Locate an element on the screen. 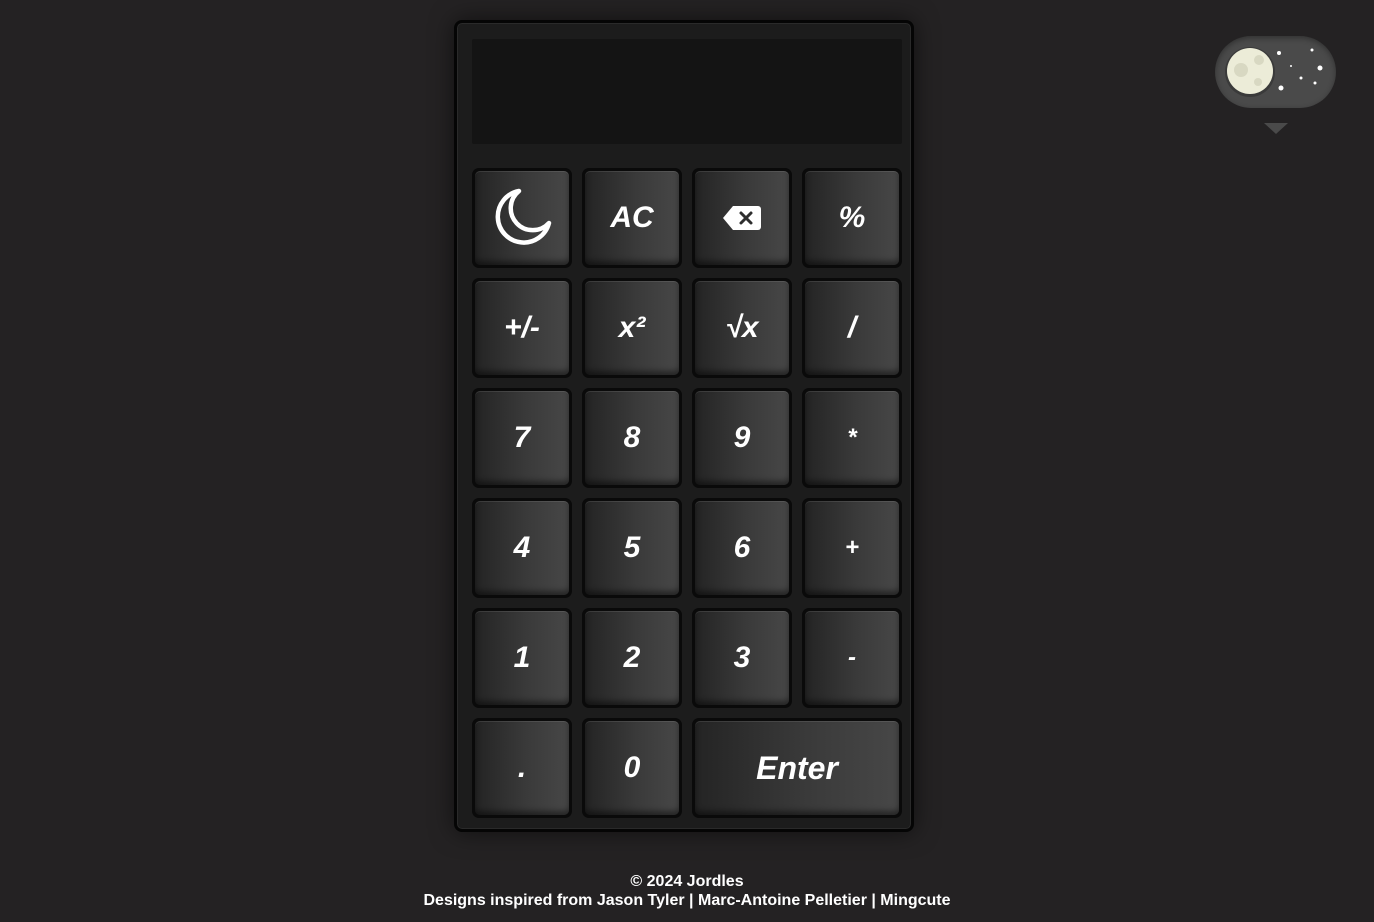 The height and width of the screenshot is (922, 1374). decimal-label: . is located at coordinates (522, 768).